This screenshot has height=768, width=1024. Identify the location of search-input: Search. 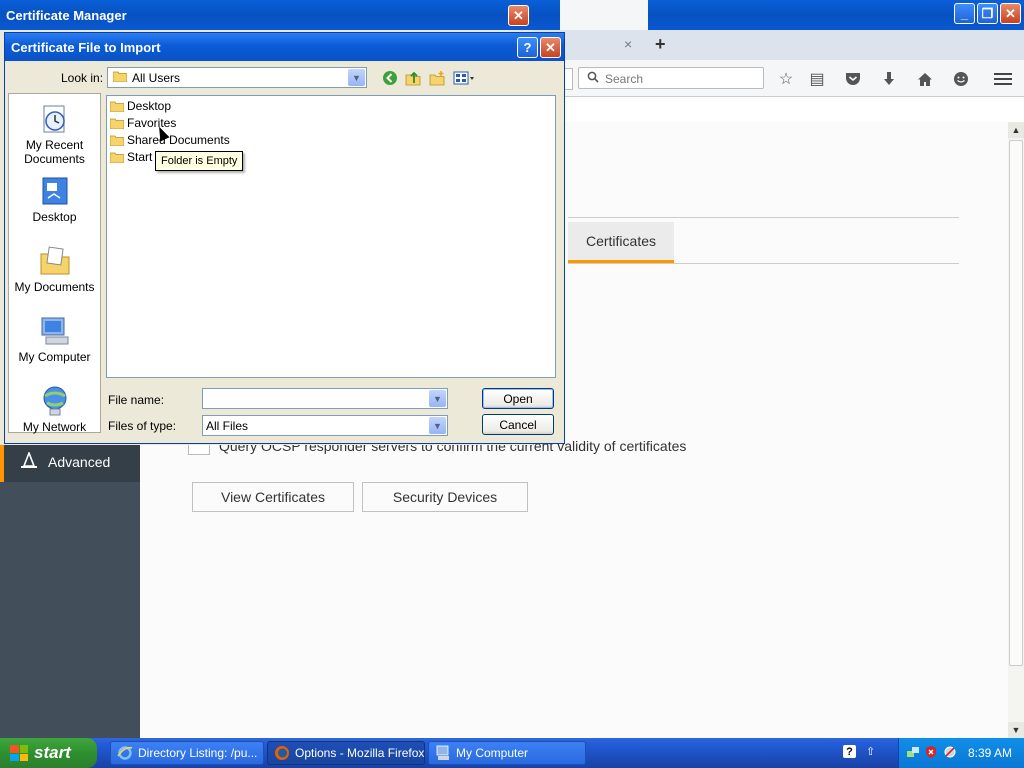
(671, 78).